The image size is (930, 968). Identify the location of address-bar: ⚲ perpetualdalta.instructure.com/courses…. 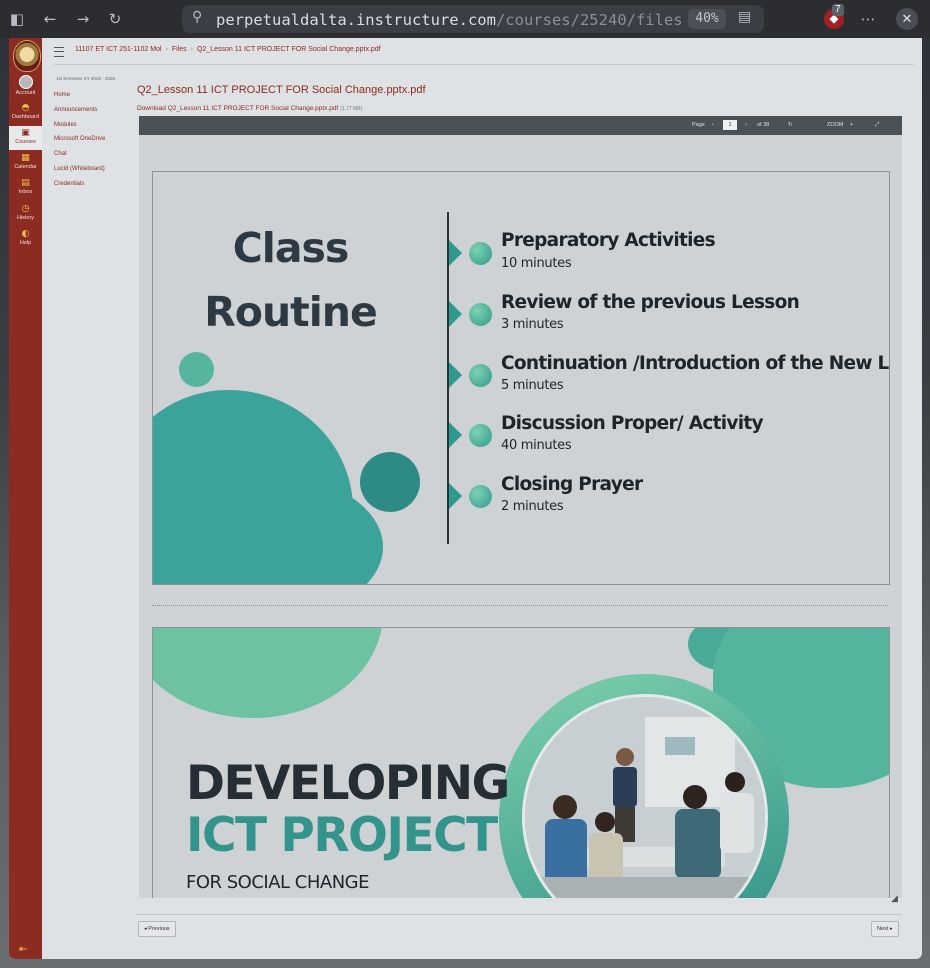
(473, 19).